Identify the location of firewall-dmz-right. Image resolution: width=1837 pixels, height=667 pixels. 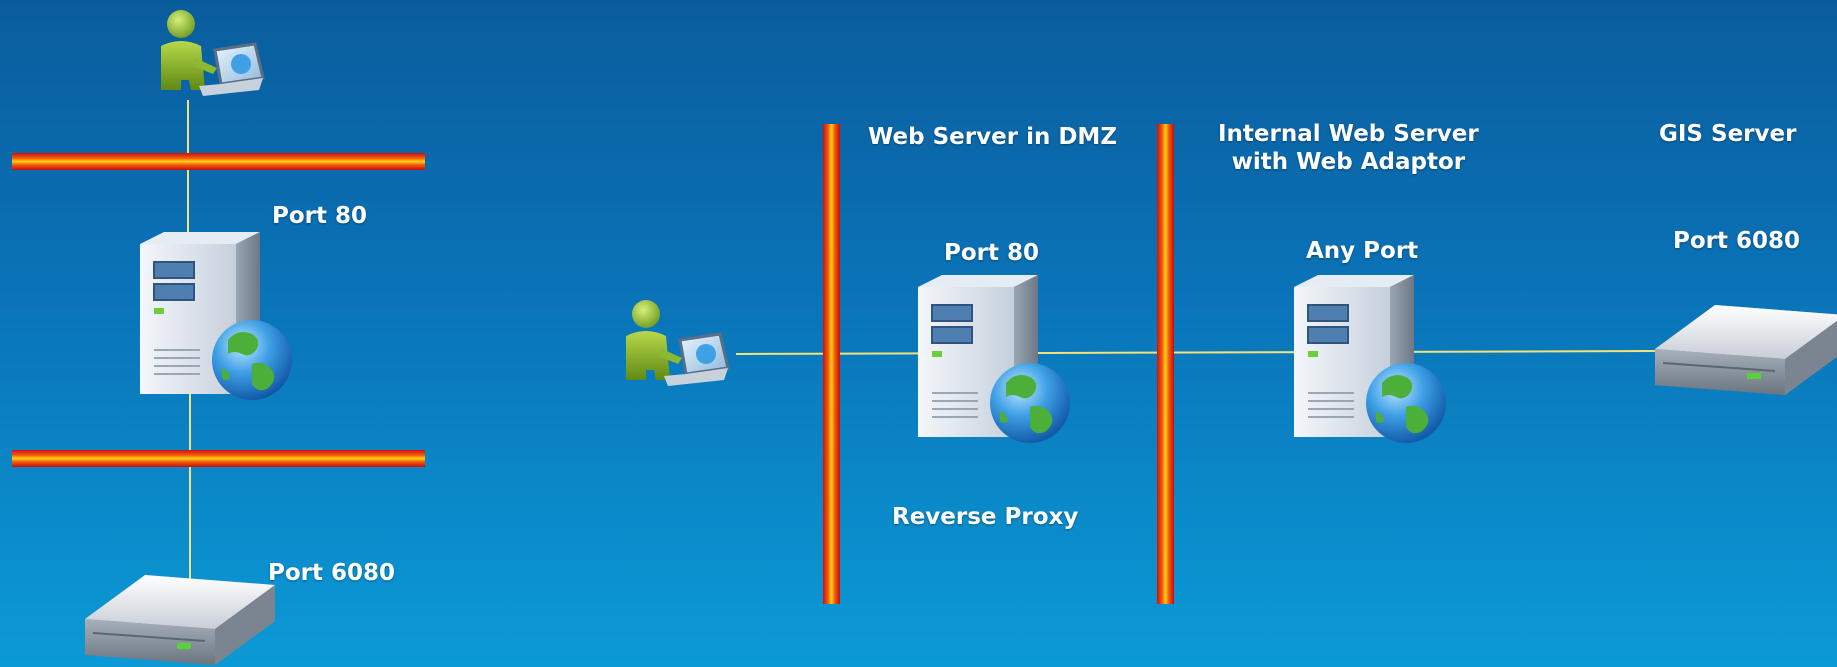
(1165, 364).